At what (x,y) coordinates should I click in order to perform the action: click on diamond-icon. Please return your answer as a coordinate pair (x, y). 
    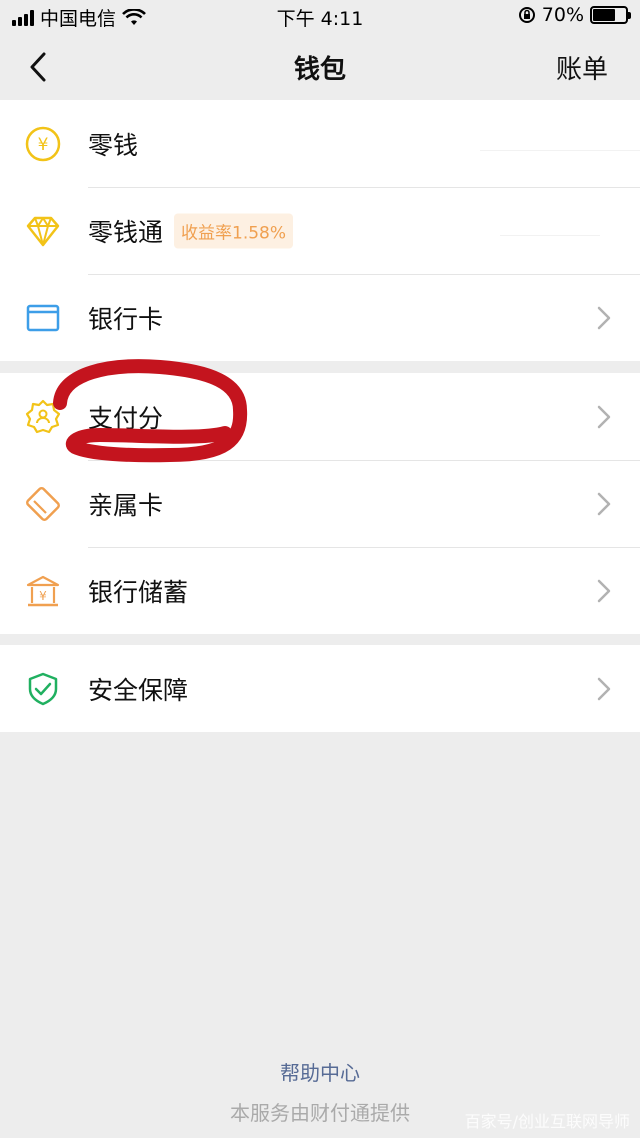
    Looking at the image, I should click on (43, 231).